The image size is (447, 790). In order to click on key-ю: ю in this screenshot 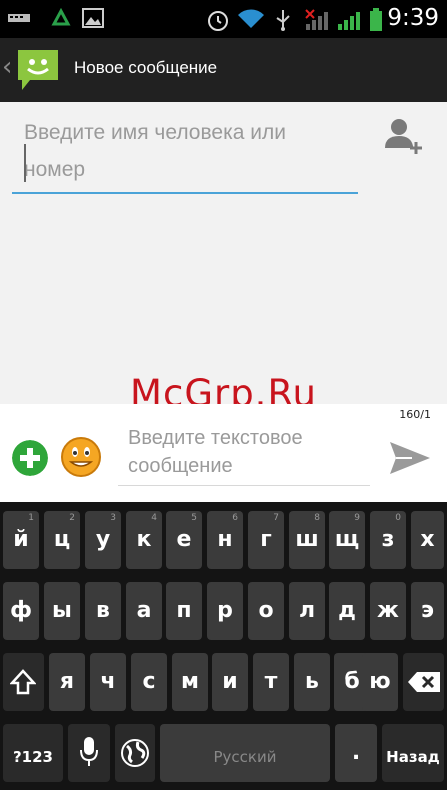, I will do `click(380, 682)`.